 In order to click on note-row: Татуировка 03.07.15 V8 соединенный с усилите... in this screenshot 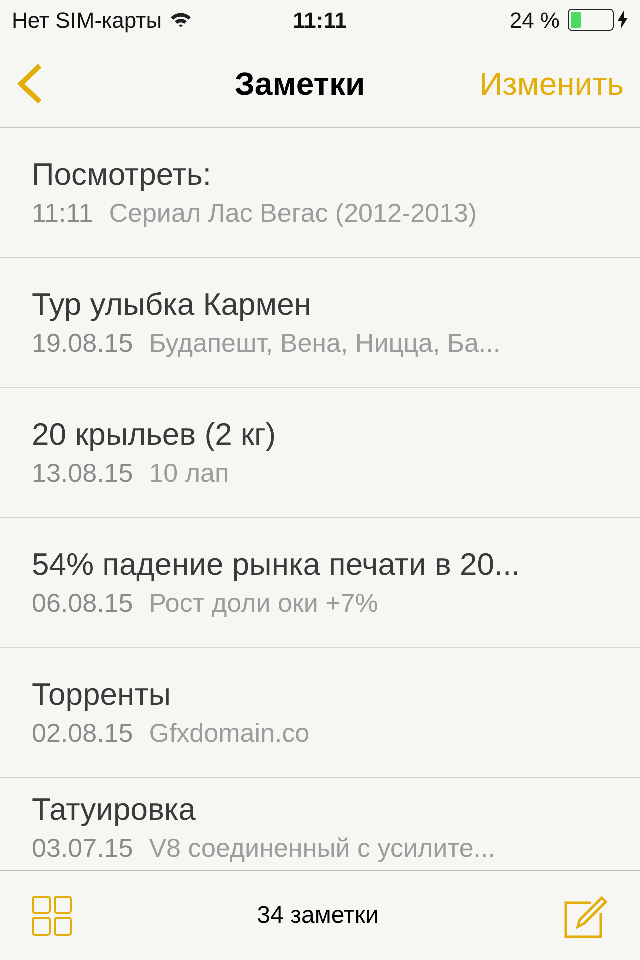, I will do `click(320, 822)`.